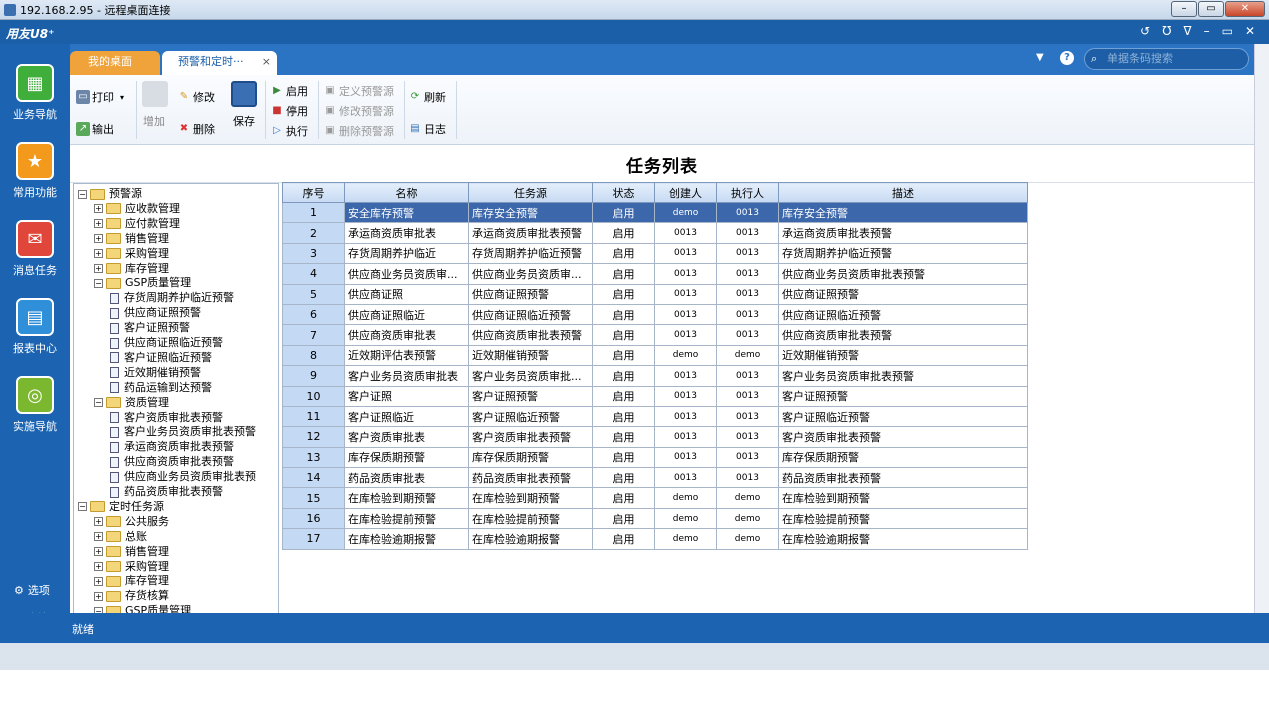 The image size is (1269, 713). What do you see at coordinates (172, 447) in the screenshot?
I see `tree-node: 承运商资质审批表预警` at bounding box center [172, 447].